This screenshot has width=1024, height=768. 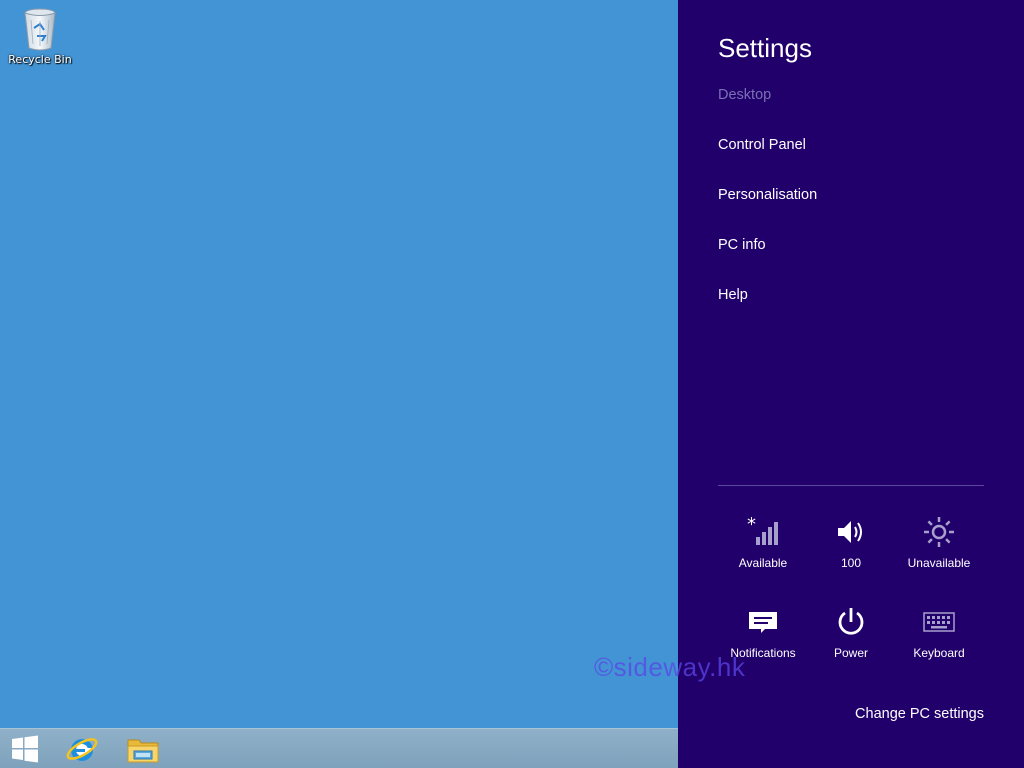 I want to click on help-link: Help, so click(x=733, y=295).